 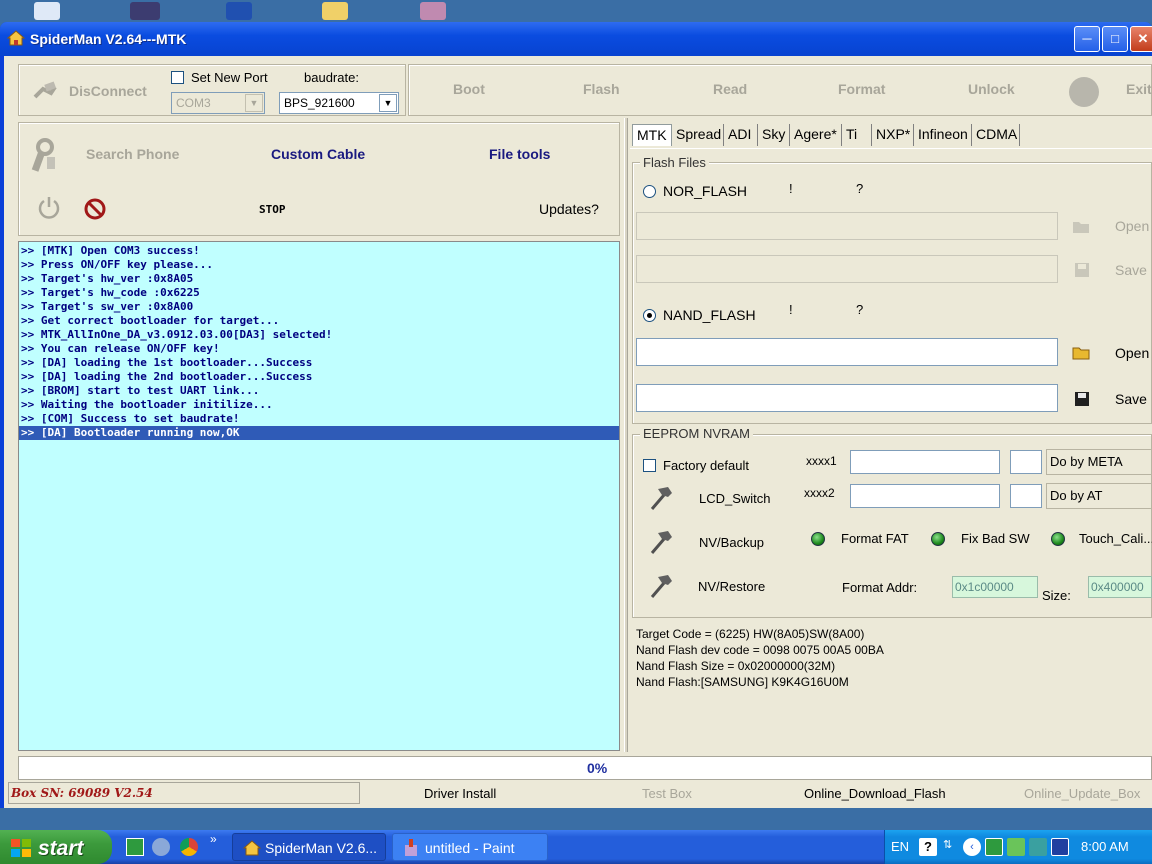 What do you see at coordinates (925, 496) in the screenshot?
I see `xxxx2-input` at bounding box center [925, 496].